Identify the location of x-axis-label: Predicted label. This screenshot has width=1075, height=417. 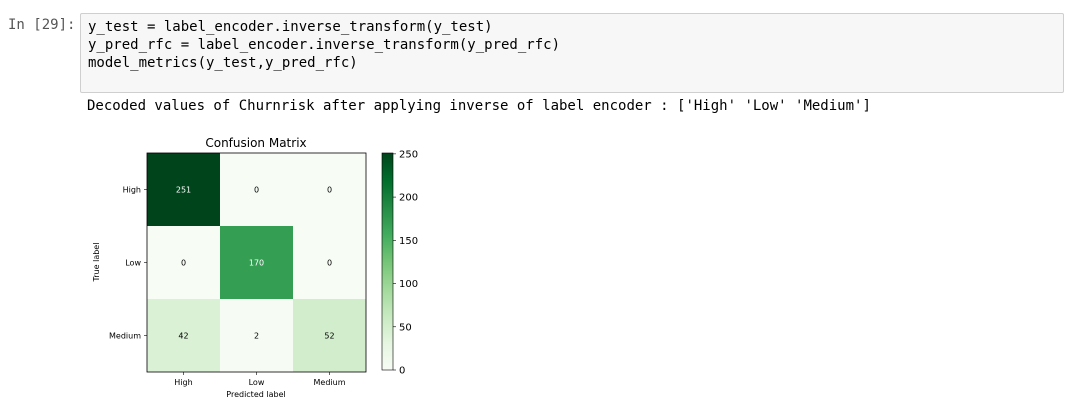
(255, 394).